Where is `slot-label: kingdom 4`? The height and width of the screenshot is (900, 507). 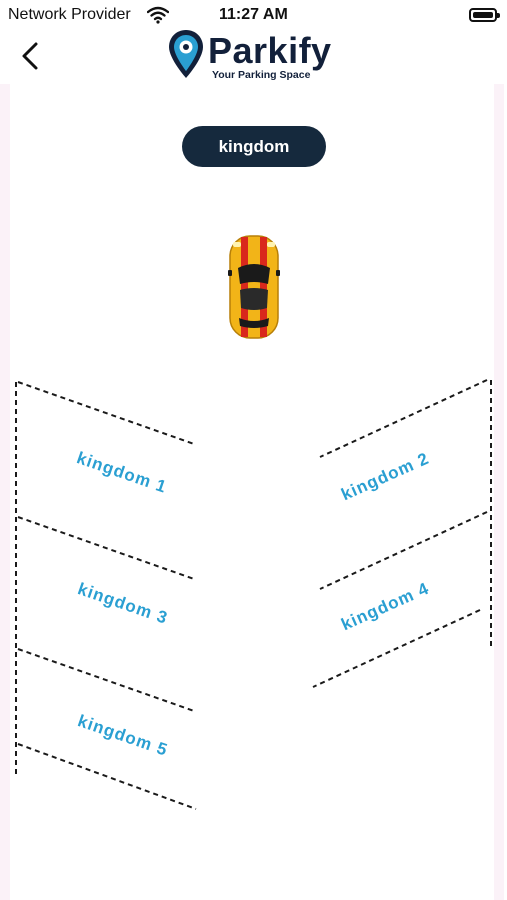
slot-label: kingdom 4 is located at coordinates (385, 607).